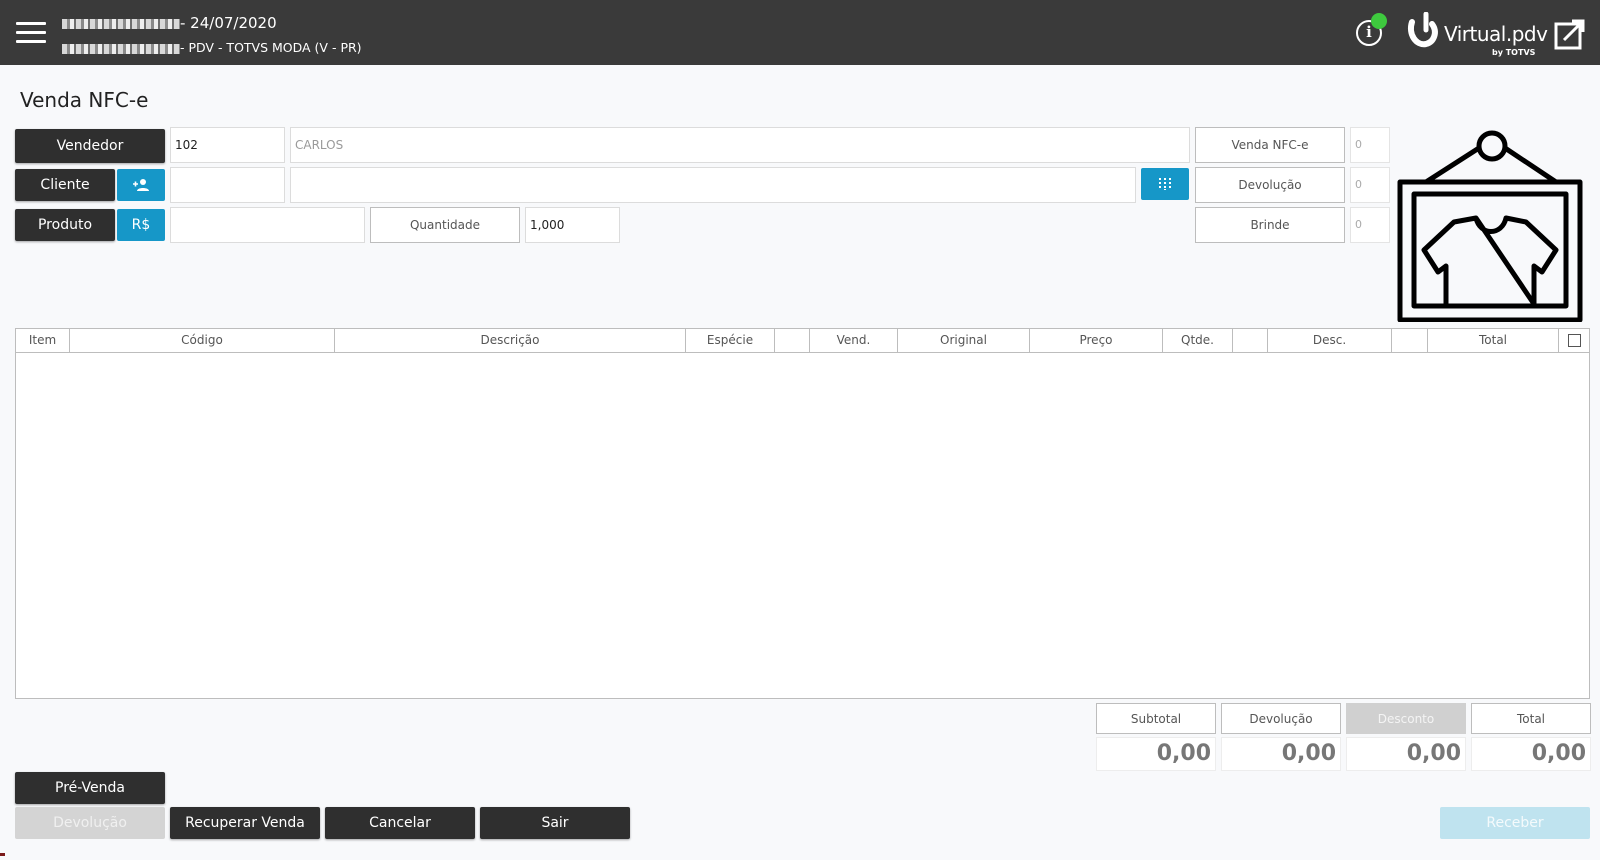 The image size is (1600, 860). Describe the element at coordinates (1570, 34) in the screenshot. I see `expand-window-icon` at that location.